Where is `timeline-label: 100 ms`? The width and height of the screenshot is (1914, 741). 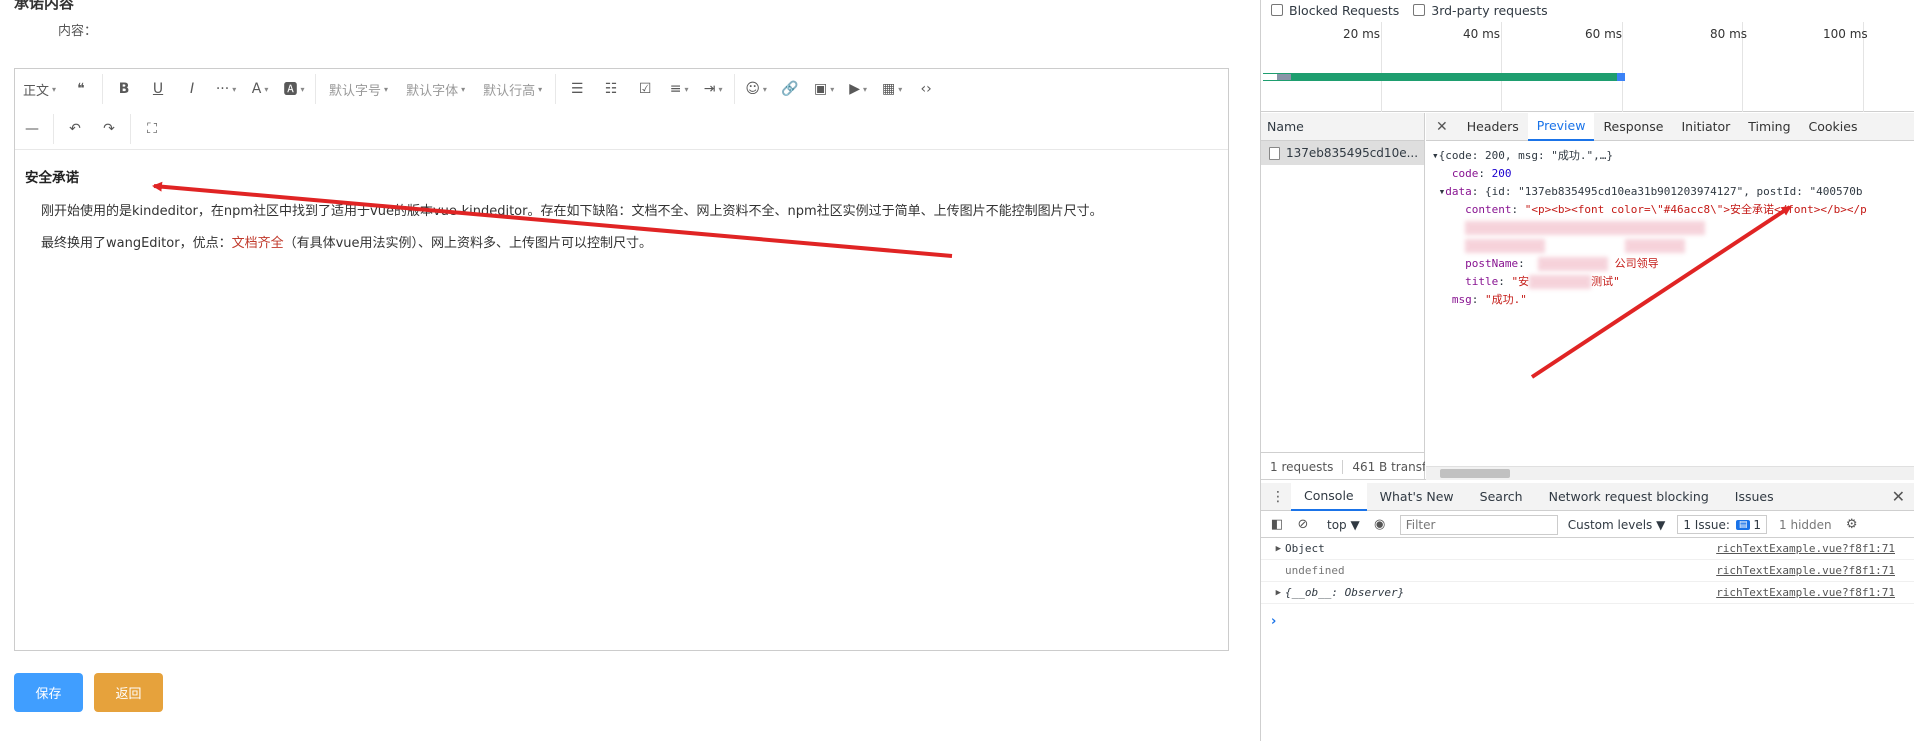
timeline-label: 100 ms is located at coordinates (1845, 34).